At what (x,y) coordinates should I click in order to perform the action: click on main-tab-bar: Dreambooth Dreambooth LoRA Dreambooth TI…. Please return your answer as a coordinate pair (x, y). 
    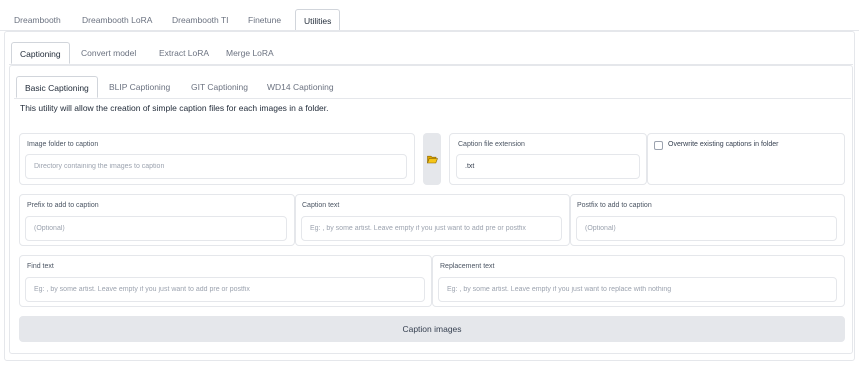
    Looking at the image, I should click on (429, 20).